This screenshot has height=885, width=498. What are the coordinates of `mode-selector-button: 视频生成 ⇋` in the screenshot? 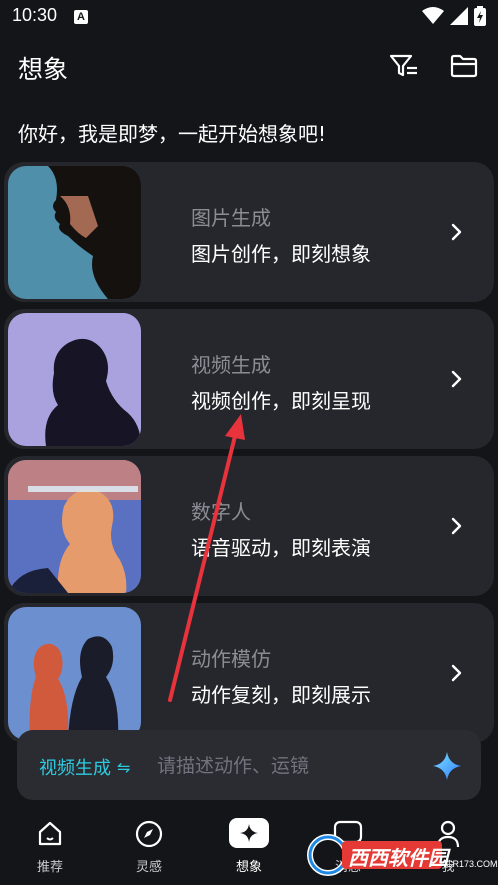 It's located at (84, 767).